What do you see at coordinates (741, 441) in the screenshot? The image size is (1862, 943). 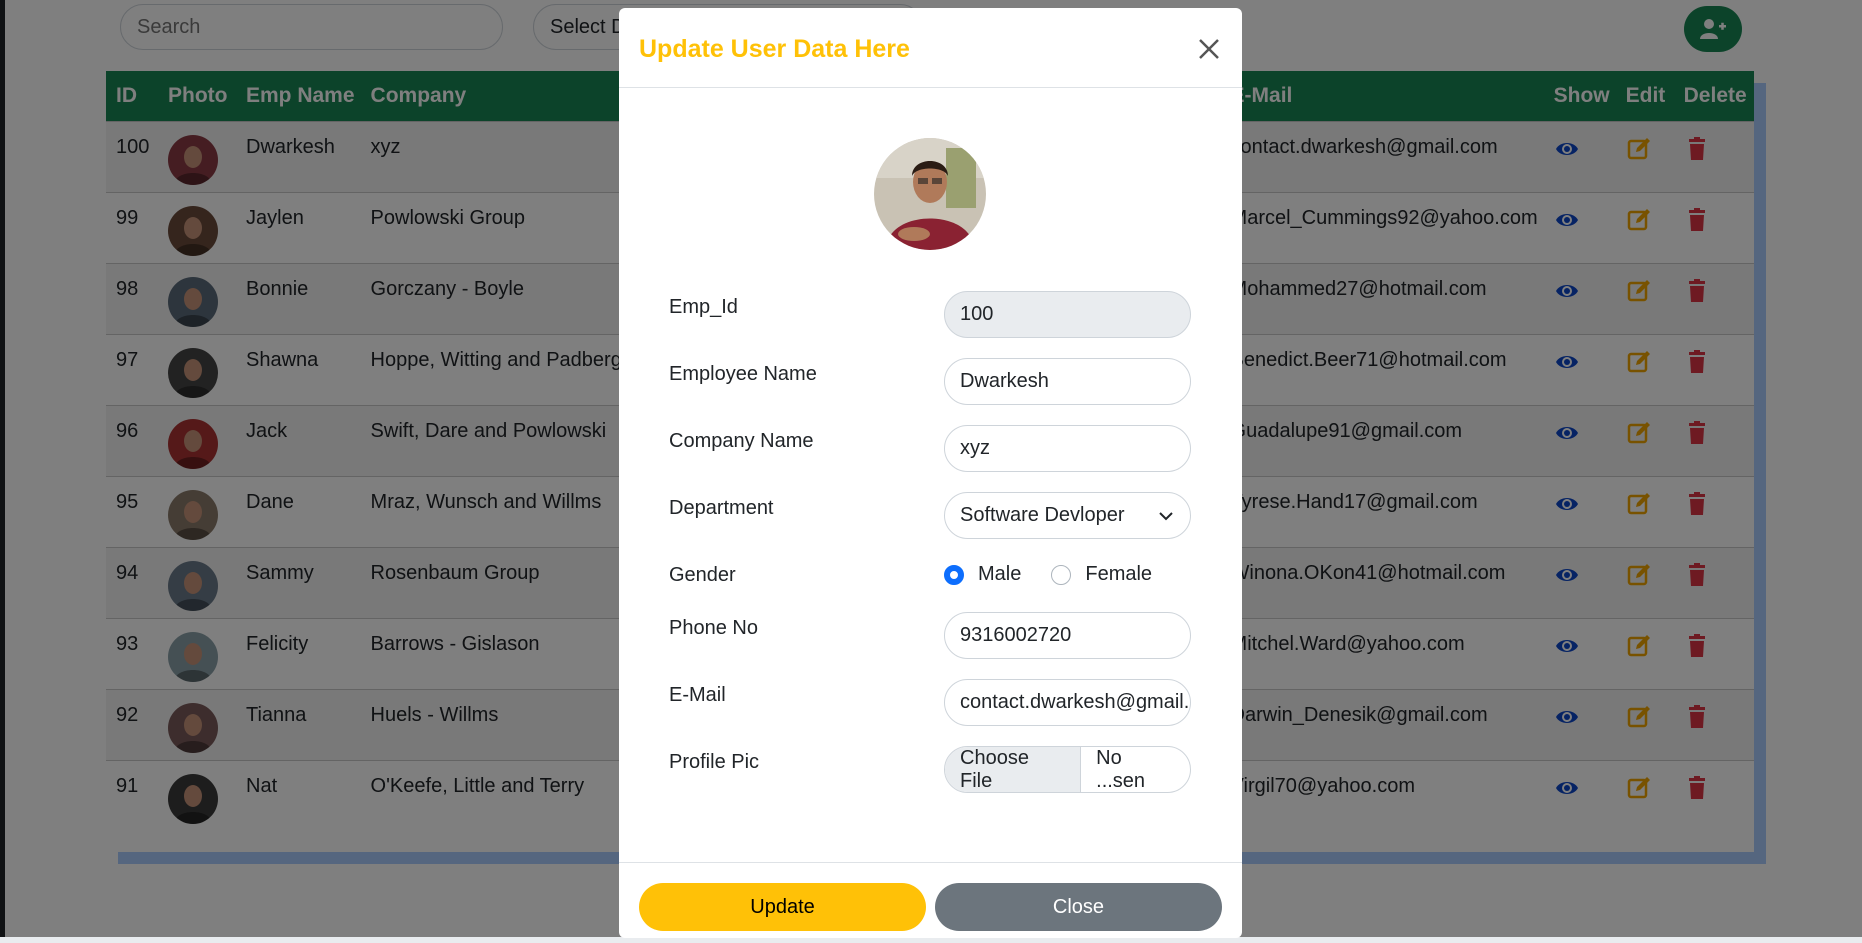 I see `company-name-label: Company Name` at bounding box center [741, 441].